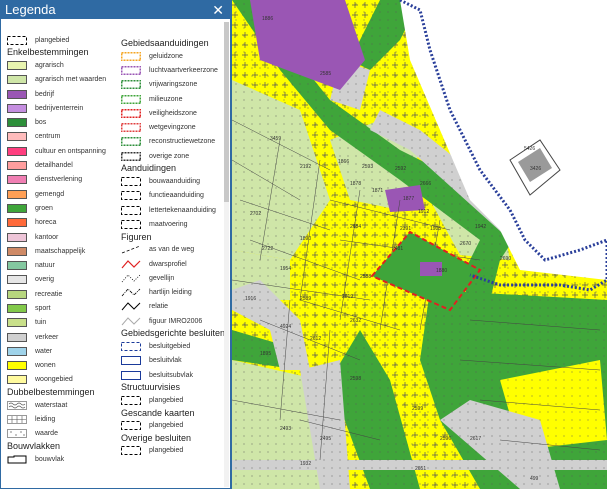 The image size is (607, 489). What do you see at coordinates (305, 464) in the screenshot?
I see `parcel-number: 1932` at bounding box center [305, 464].